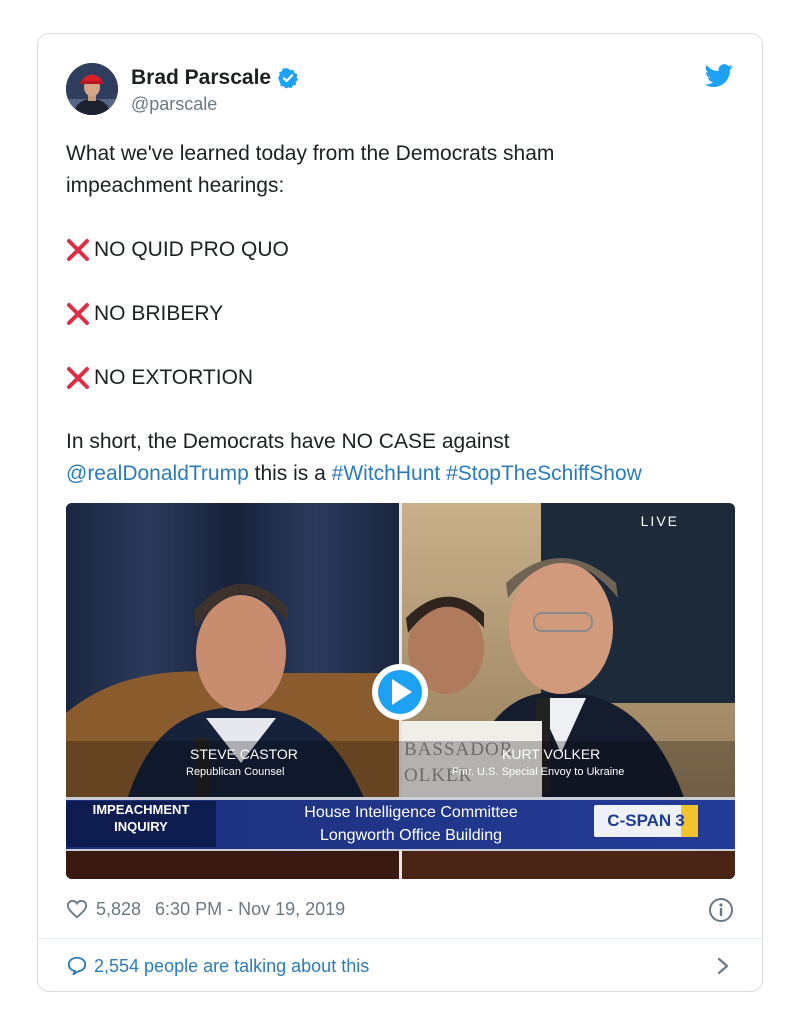 The width and height of the screenshot is (800, 1029). I want to click on heart-icon, so click(77, 909).